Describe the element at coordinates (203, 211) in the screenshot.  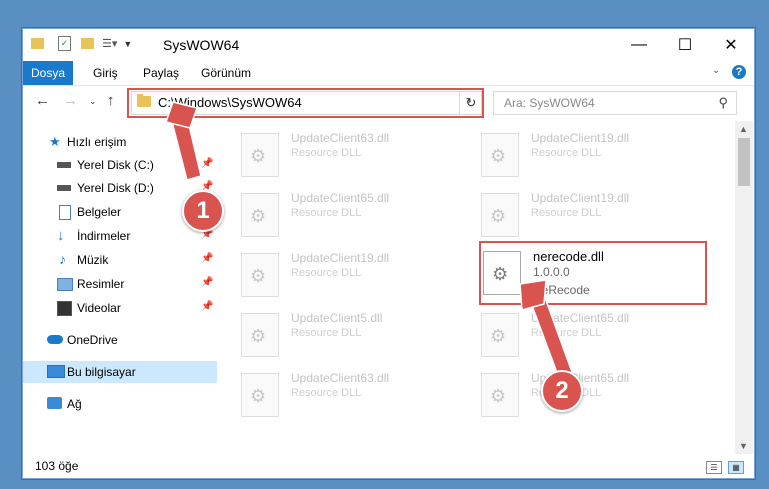
I see `step-1-badge: 1` at that location.